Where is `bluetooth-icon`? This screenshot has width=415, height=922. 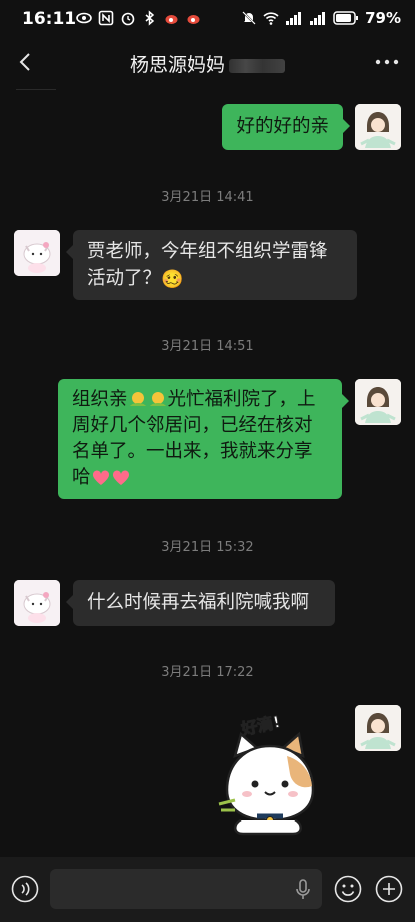 bluetooth-icon is located at coordinates (150, 18).